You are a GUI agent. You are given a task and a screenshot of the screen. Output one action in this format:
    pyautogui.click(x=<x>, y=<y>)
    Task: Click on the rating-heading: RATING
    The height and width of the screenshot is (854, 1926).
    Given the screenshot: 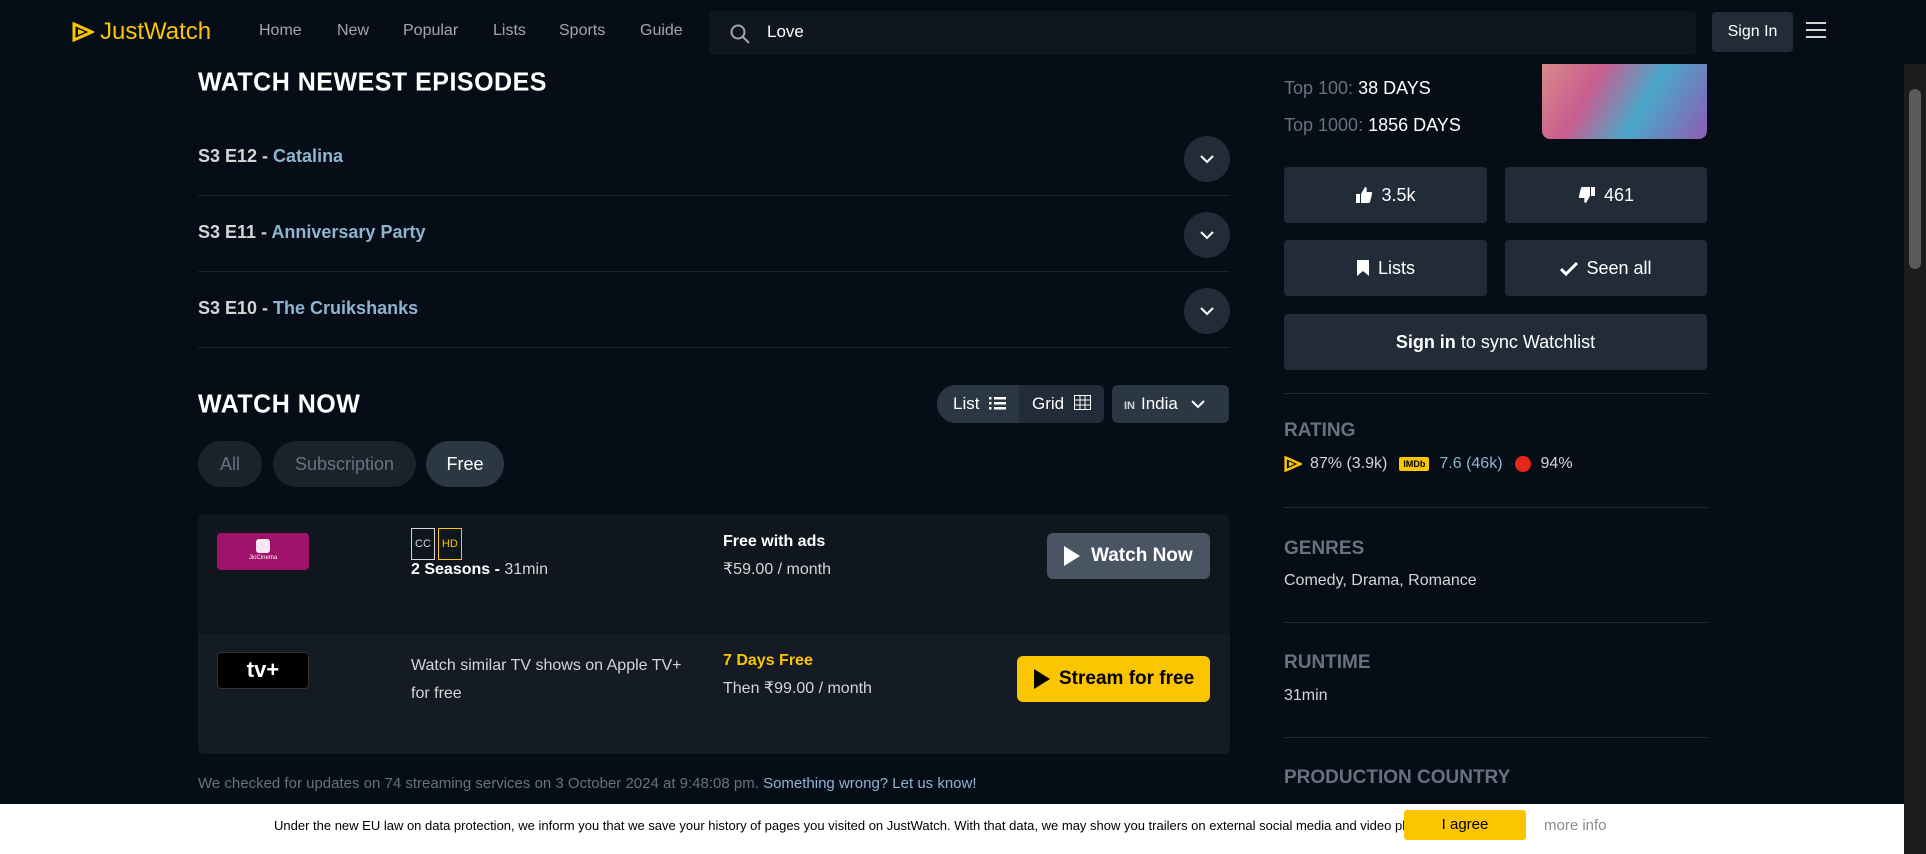 What is the action you would take?
    pyautogui.click(x=1320, y=430)
    